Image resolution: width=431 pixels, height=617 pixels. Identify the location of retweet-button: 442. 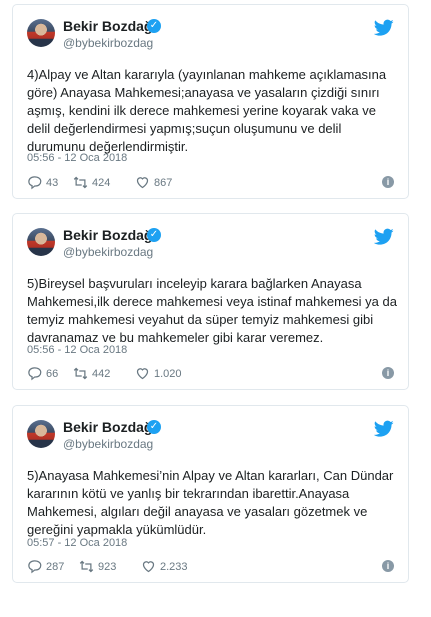
(91, 373).